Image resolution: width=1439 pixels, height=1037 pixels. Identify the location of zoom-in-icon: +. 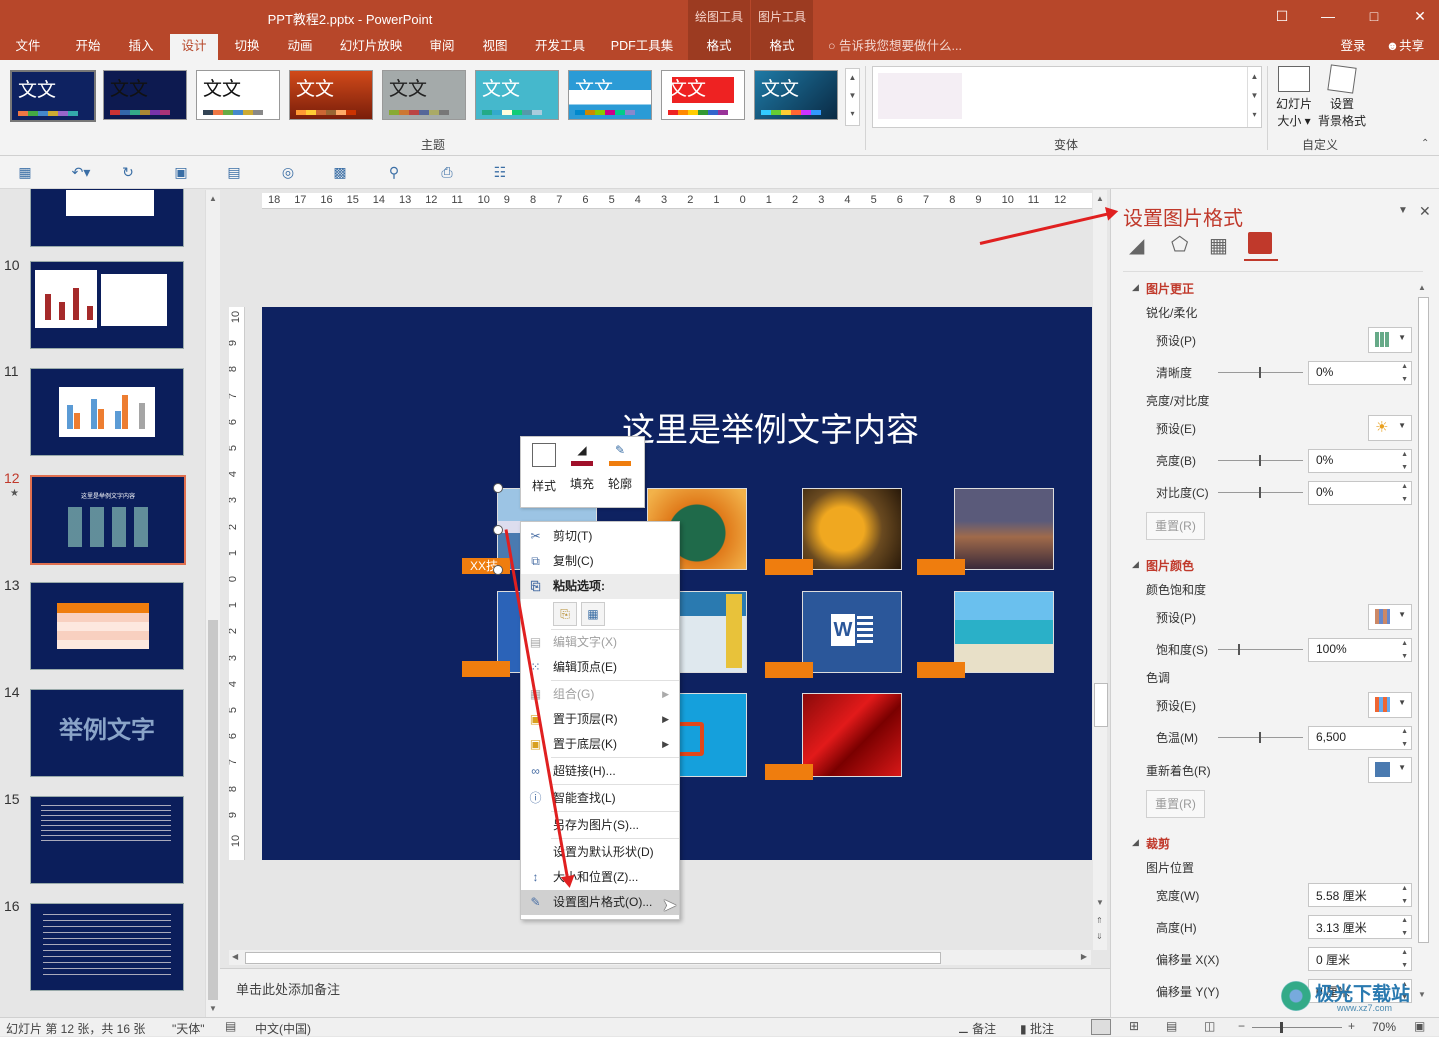
(1351, 1026).